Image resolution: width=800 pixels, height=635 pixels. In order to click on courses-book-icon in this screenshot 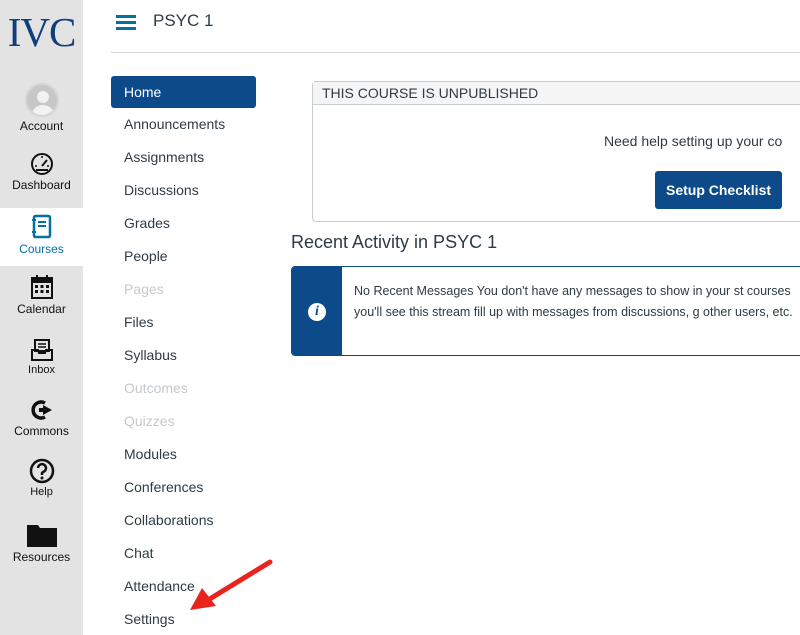, I will do `click(41, 226)`.